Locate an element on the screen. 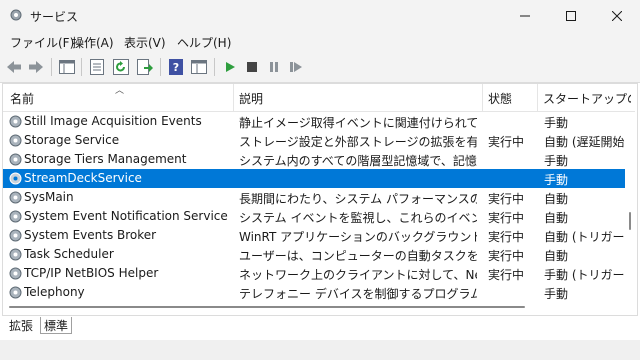  export-list-icon is located at coordinates (145, 67).